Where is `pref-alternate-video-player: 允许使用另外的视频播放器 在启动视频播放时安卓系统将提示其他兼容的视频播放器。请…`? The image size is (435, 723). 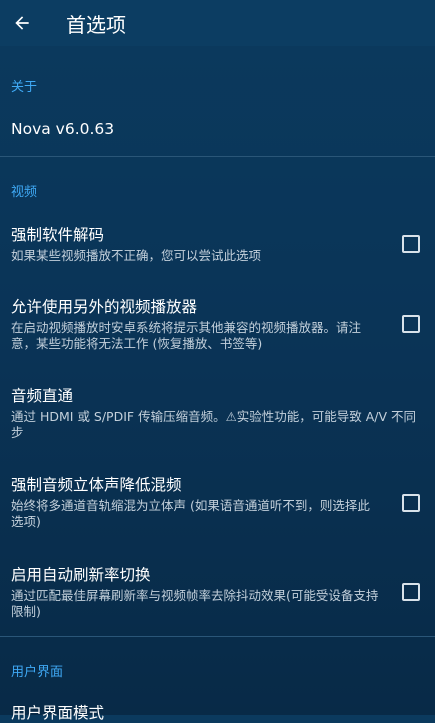 pref-alternate-video-player: 允许使用另外的视频播放器 在启动视频播放时安卓系统将提示其他兼容的视频播放器。请… is located at coordinates (223, 324).